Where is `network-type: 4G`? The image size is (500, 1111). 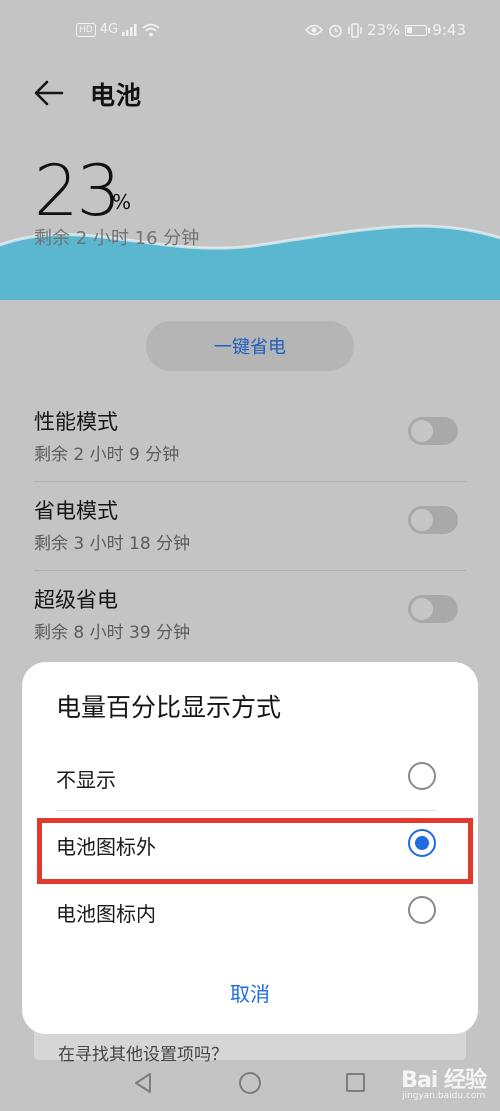
network-type: 4G is located at coordinates (109, 29).